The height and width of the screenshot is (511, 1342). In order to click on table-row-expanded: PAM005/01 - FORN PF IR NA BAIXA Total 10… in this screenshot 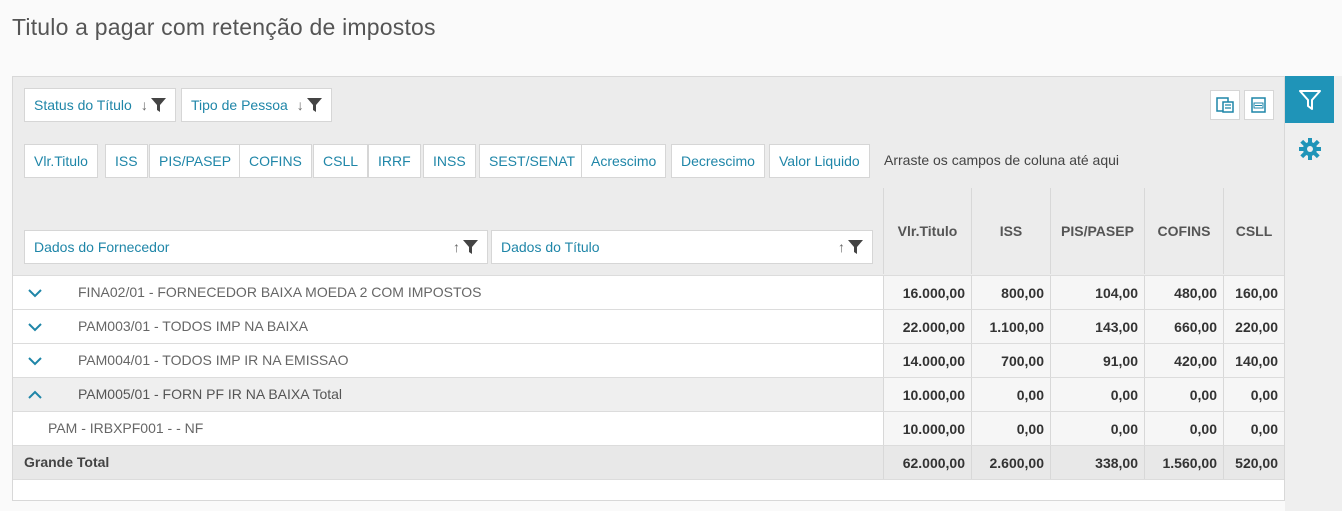, I will do `click(648, 394)`.